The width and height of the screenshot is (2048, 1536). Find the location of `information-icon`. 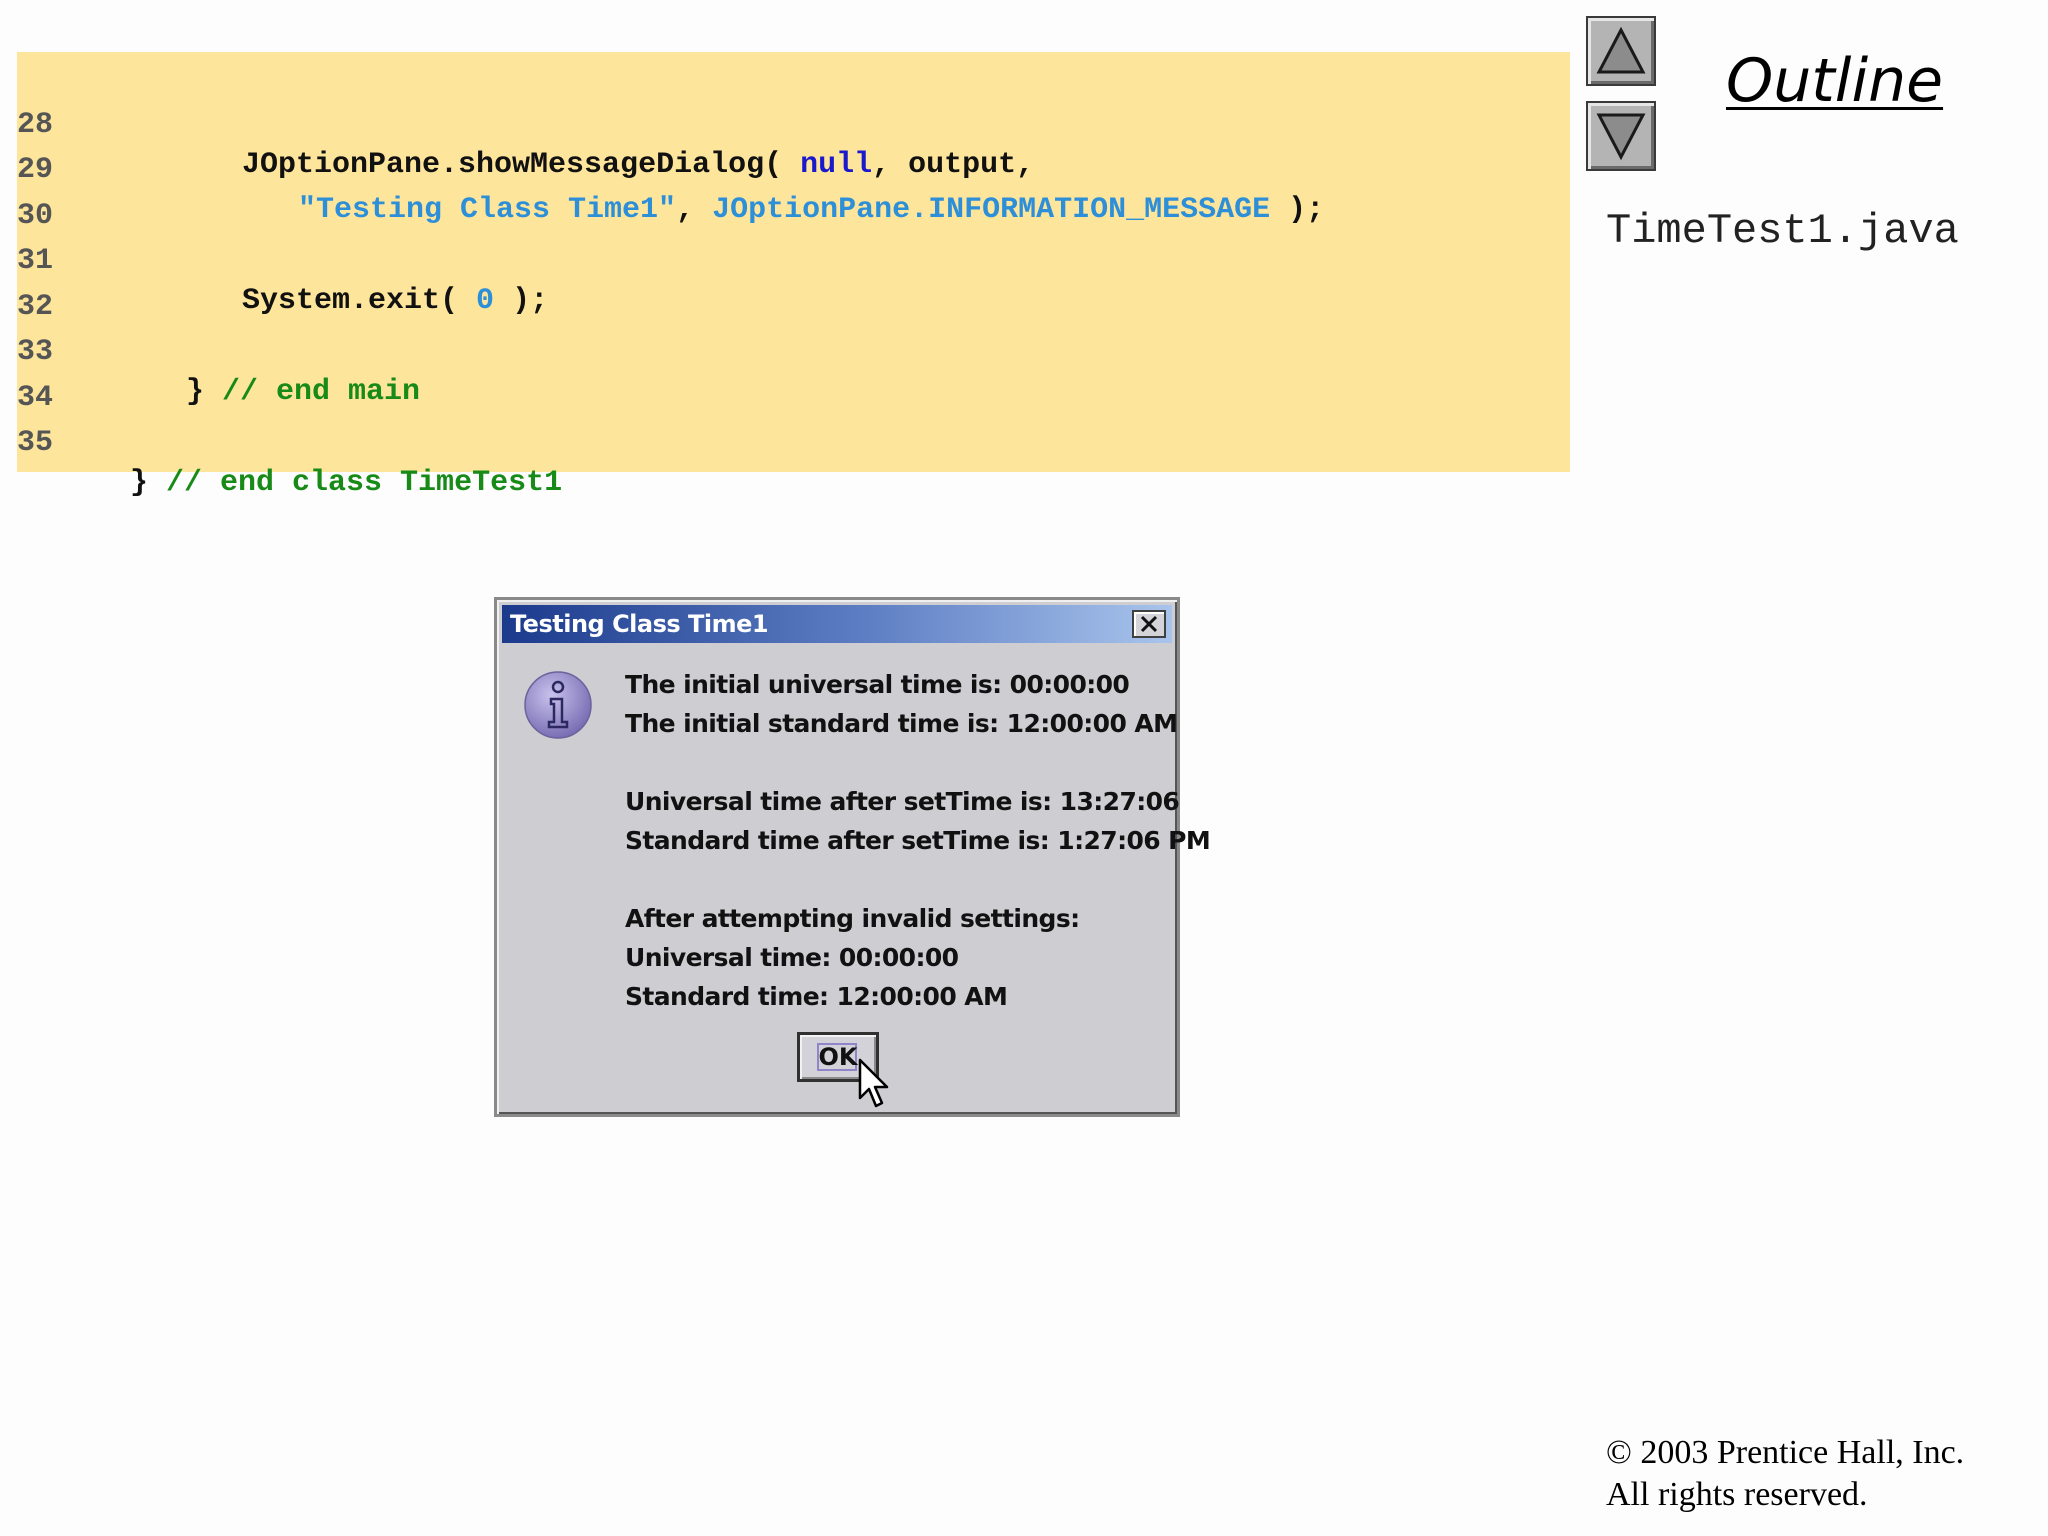

information-icon is located at coordinates (558, 705).